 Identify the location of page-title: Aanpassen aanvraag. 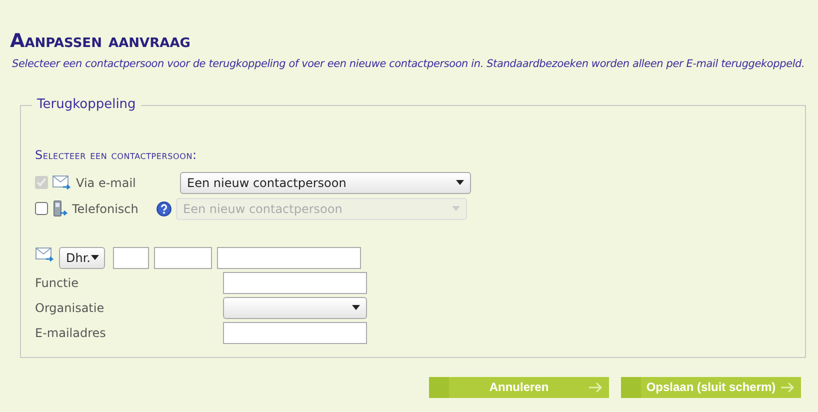
(101, 41).